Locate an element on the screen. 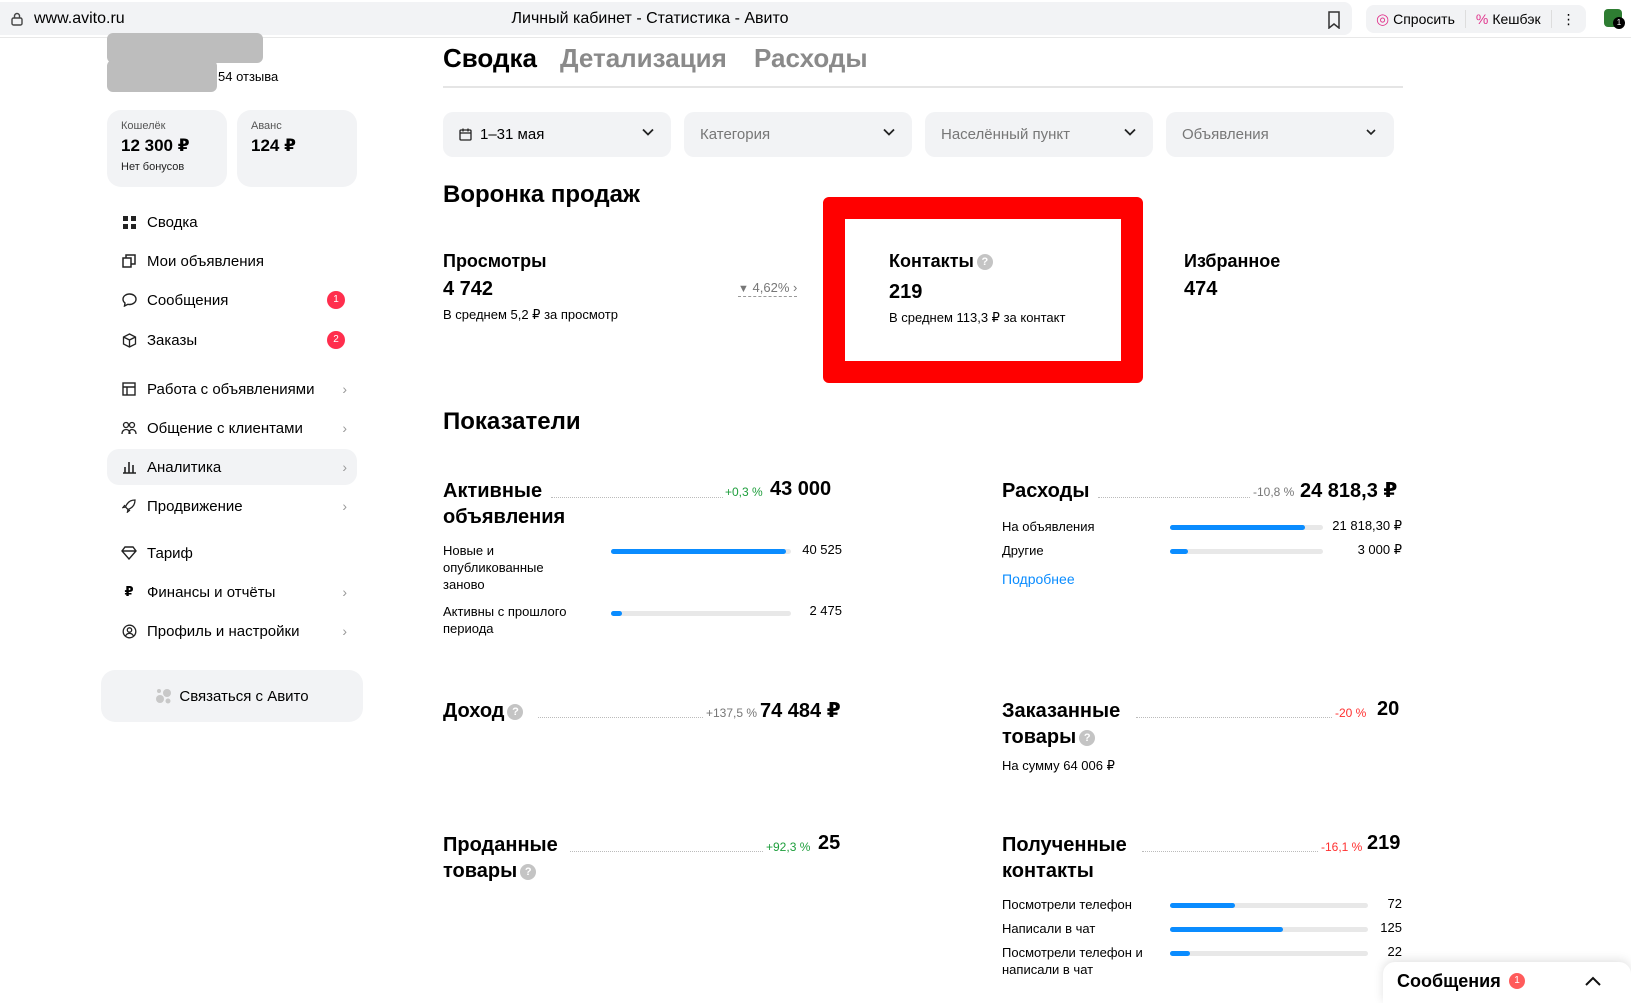 The height and width of the screenshot is (1003, 1631). expenses-more-link: Подробнее is located at coordinates (1038, 579).